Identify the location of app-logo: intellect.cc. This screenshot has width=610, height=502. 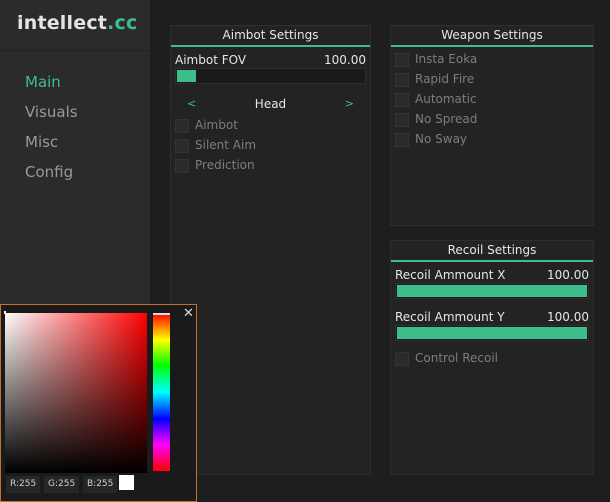
(77, 23).